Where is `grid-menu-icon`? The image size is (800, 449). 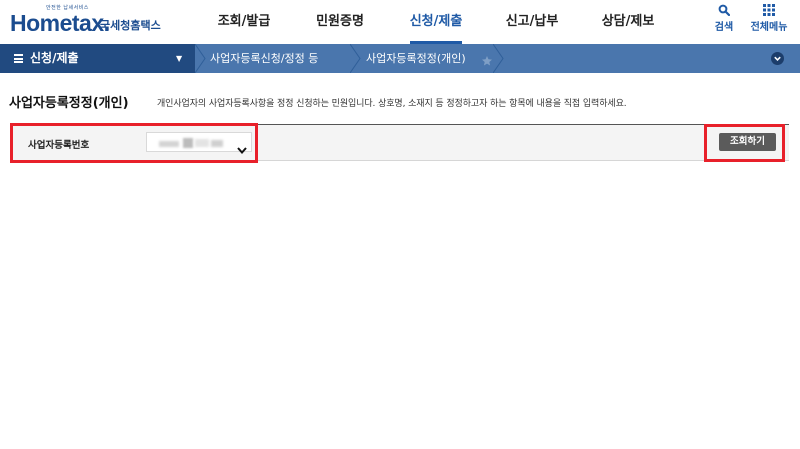
grid-menu-icon is located at coordinates (769, 10).